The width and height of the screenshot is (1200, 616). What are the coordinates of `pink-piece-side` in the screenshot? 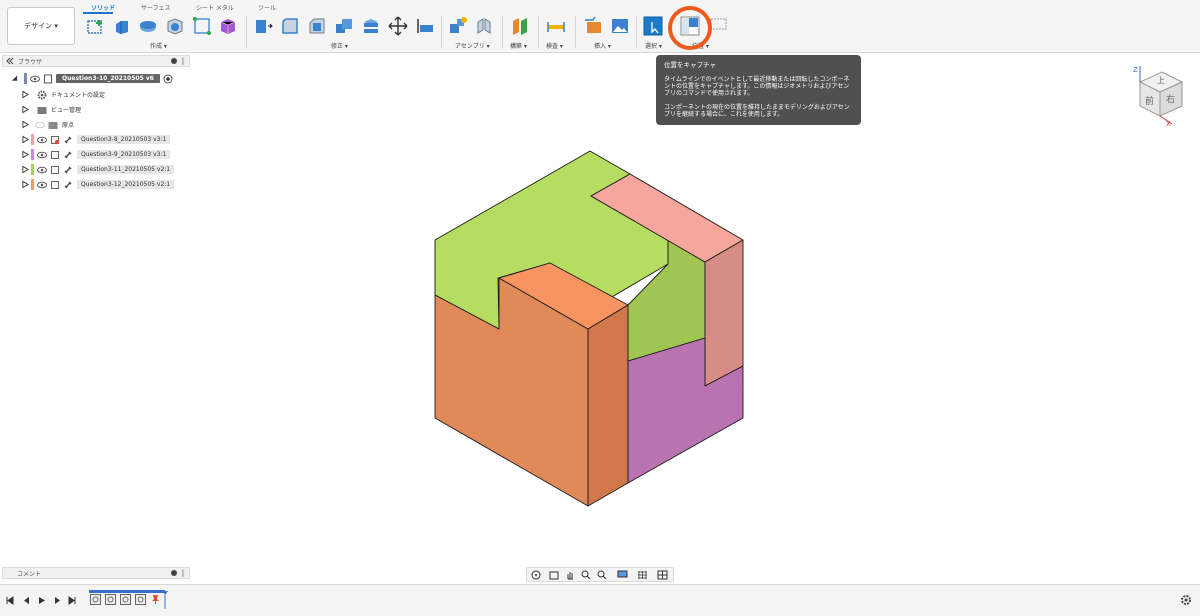 It's located at (724, 313).